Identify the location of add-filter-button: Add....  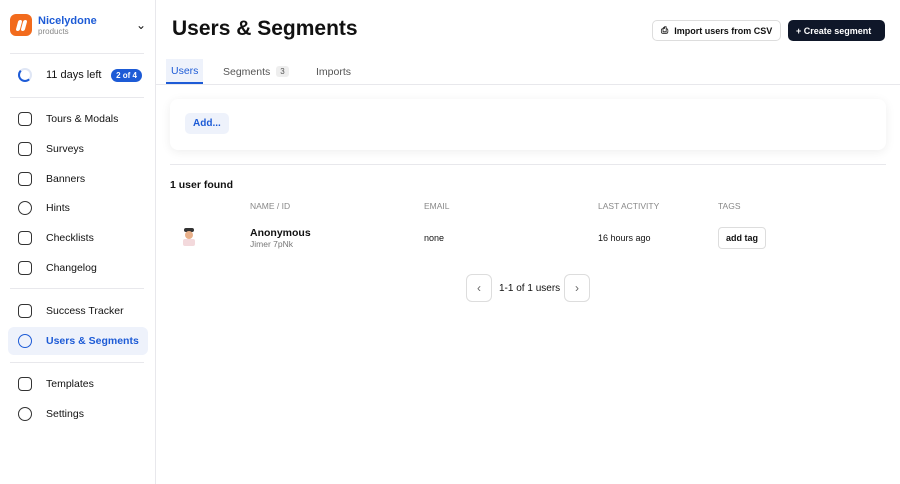
(207, 123).